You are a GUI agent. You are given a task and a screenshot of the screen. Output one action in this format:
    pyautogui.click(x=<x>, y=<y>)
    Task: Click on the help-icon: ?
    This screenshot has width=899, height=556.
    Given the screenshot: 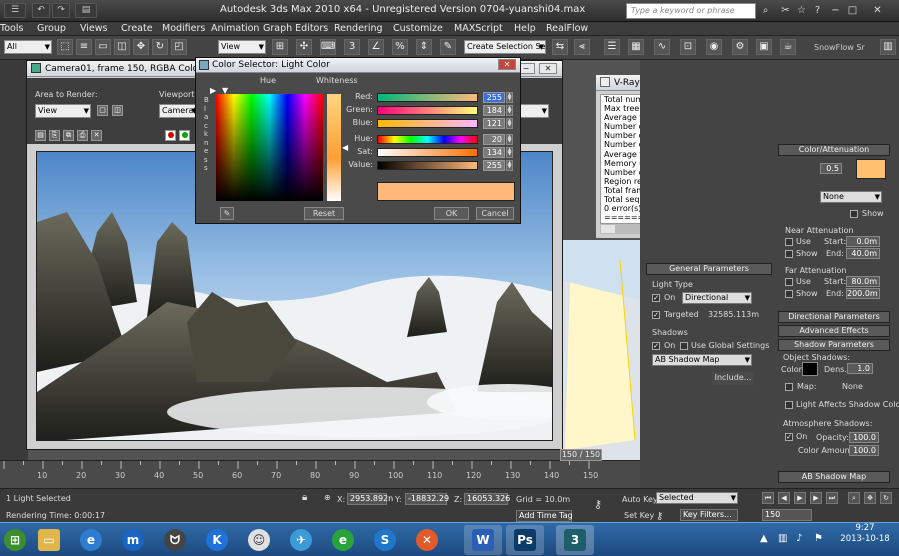 What is the action you would take?
    pyautogui.click(x=817, y=10)
    